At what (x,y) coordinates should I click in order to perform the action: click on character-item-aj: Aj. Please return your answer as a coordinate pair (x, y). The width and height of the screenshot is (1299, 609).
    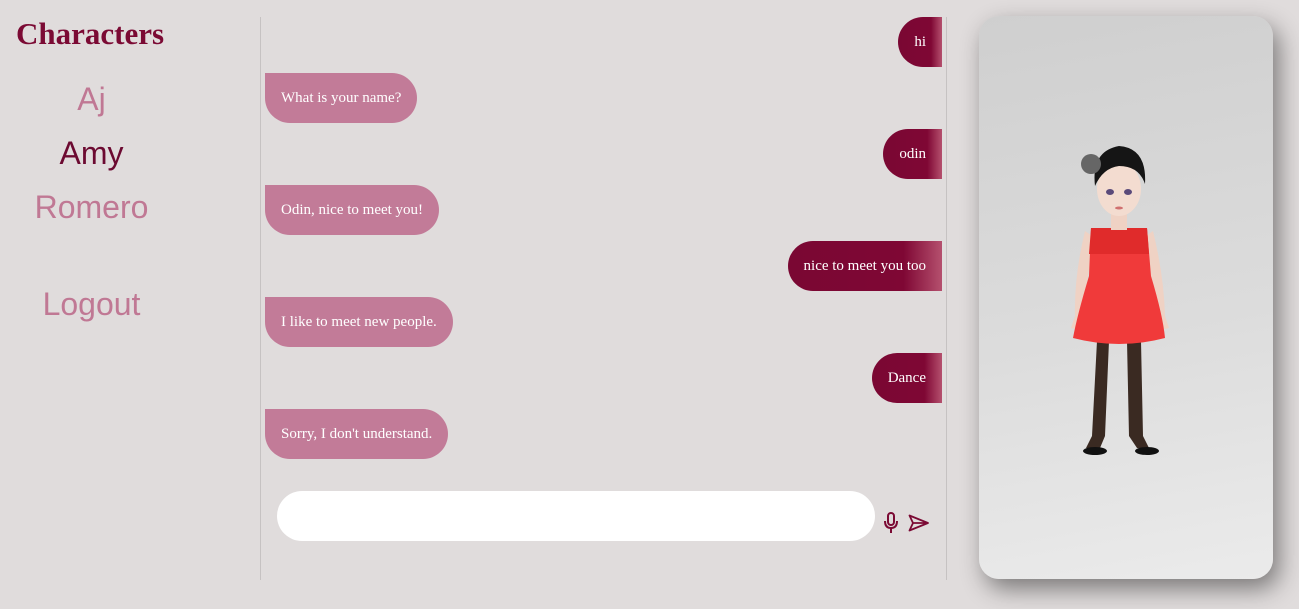
    Looking at the image, I should click on (91, 99).